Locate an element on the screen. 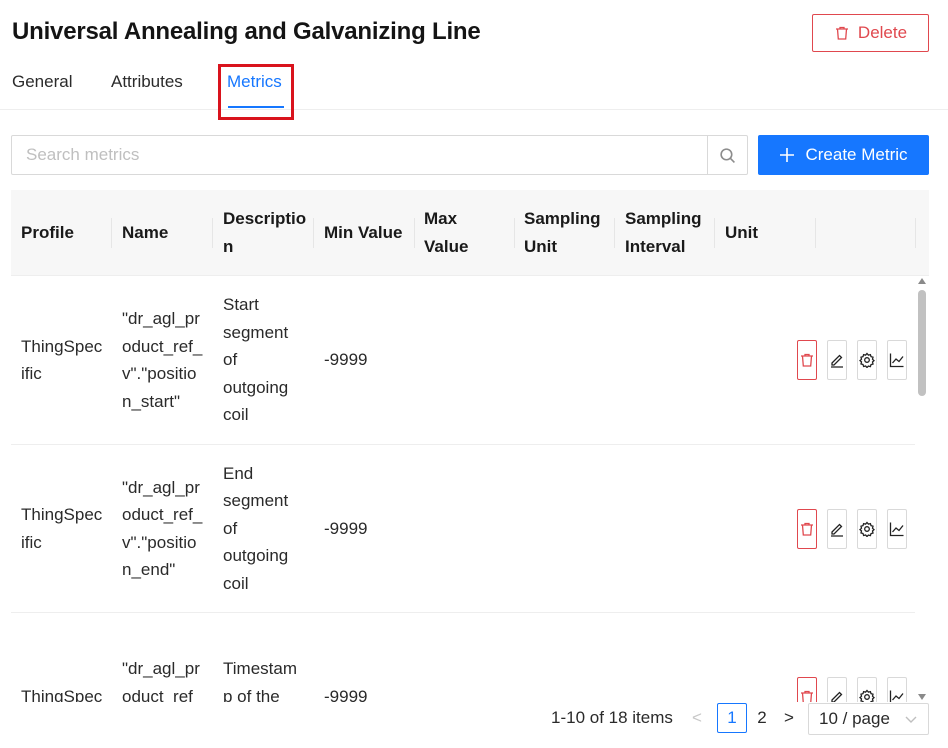 This screenshot has width=948, height=748. page-size-value: 10 / page is located at coordinates (854, 718).